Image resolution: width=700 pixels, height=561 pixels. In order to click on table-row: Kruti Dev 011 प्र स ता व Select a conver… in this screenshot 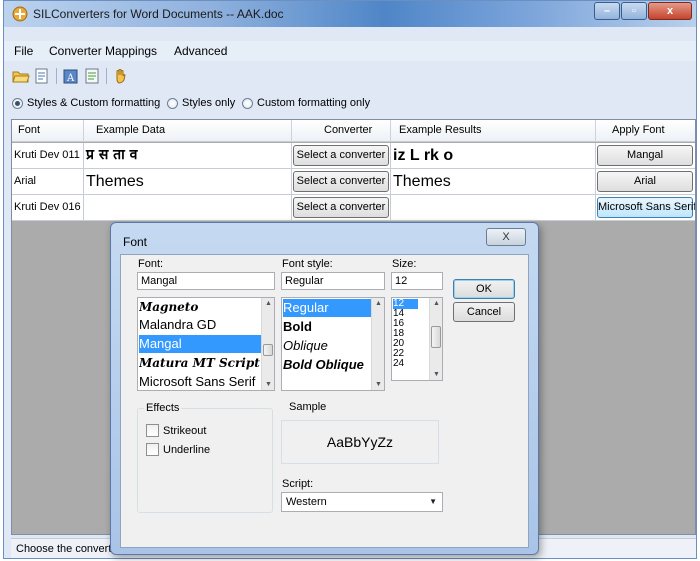, I will do `click(353, 156)`.